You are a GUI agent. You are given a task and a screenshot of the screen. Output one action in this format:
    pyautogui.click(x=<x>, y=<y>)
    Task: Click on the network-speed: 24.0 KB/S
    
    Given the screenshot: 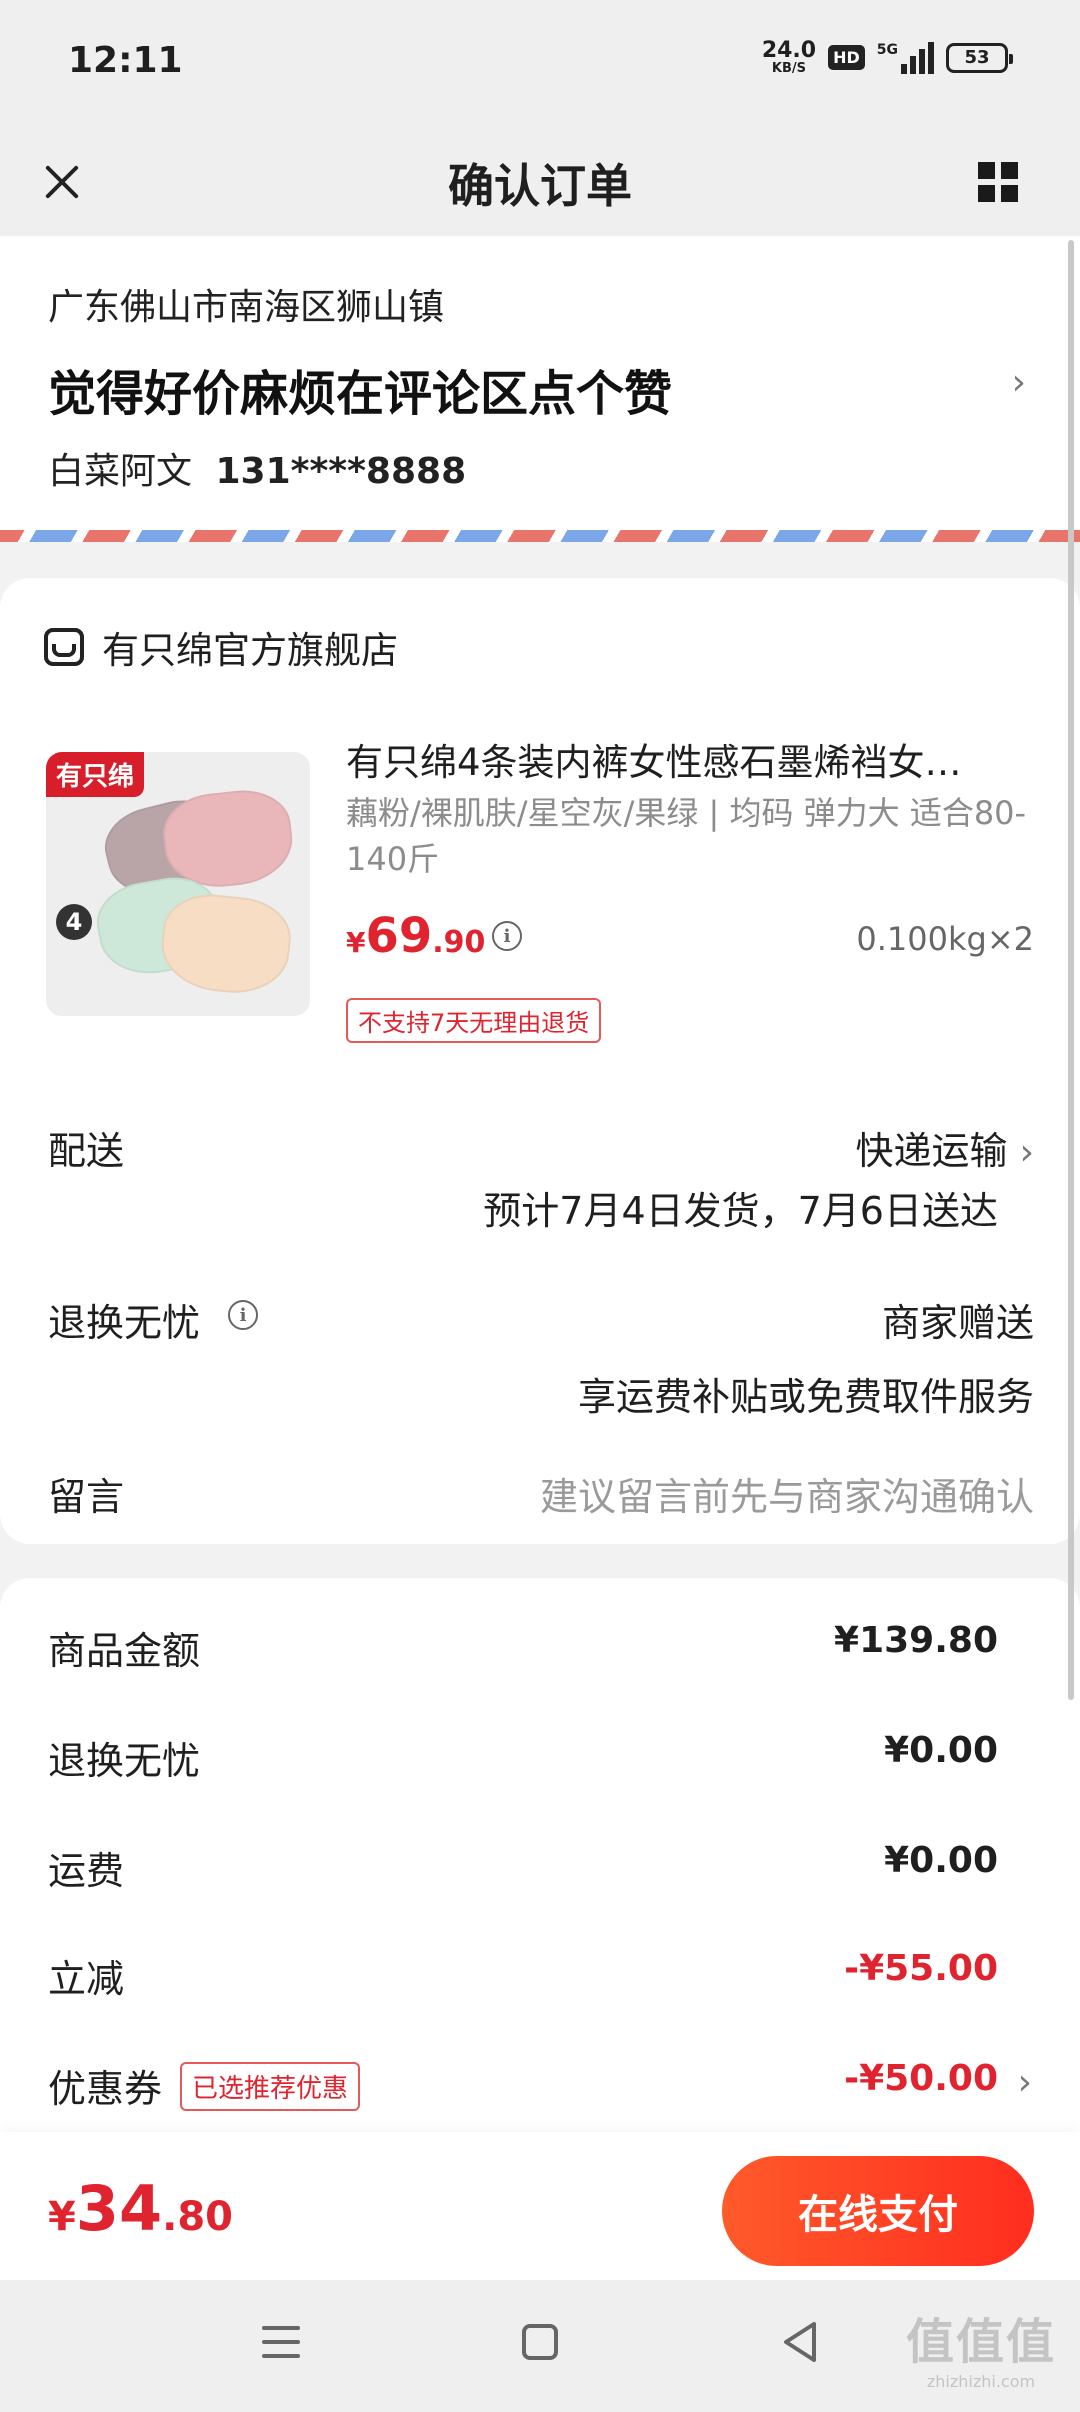 What is the action you would take?
    pyautogui.click(x=789, y=57)
    